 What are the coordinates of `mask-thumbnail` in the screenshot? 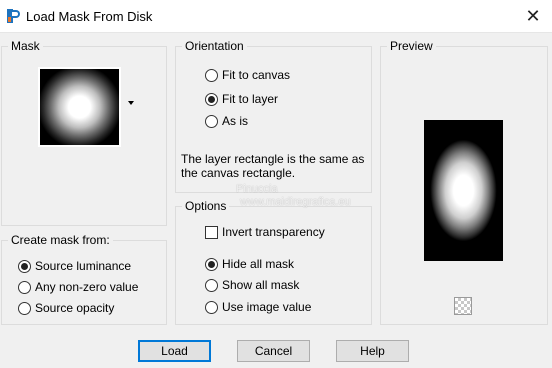 It's located at (79, 107).